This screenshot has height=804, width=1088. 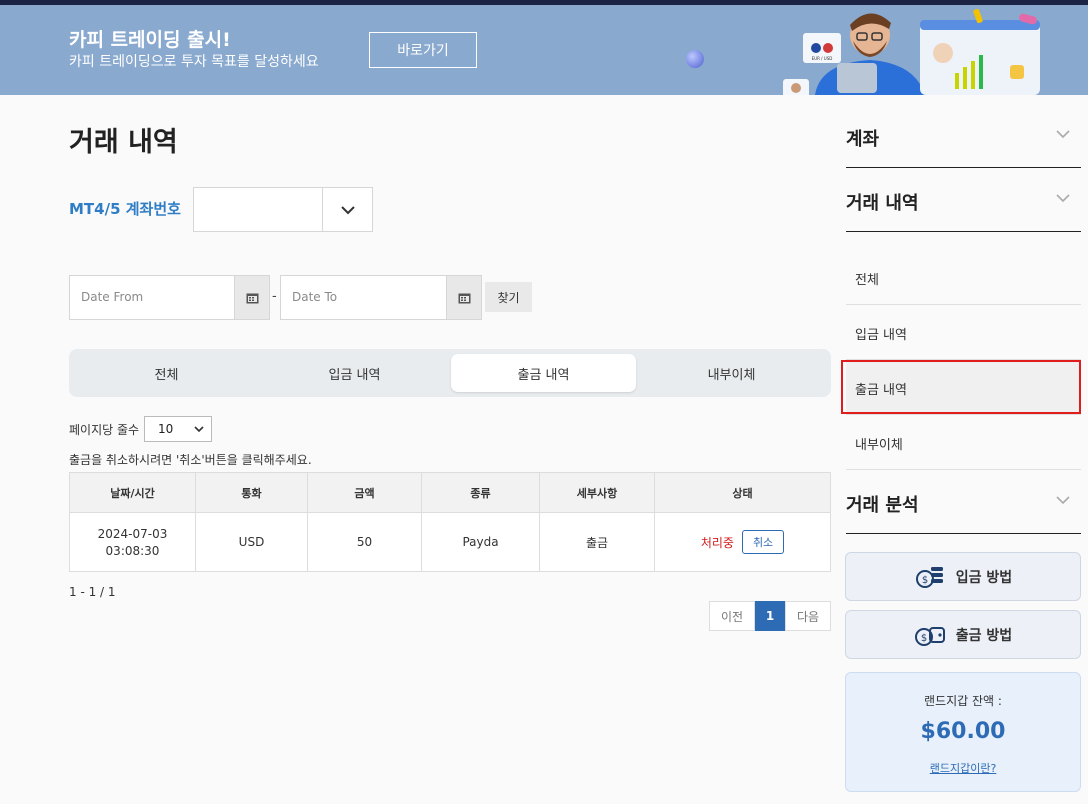 I want to click on date-to-input: Date To, so click(x=381, y=297).